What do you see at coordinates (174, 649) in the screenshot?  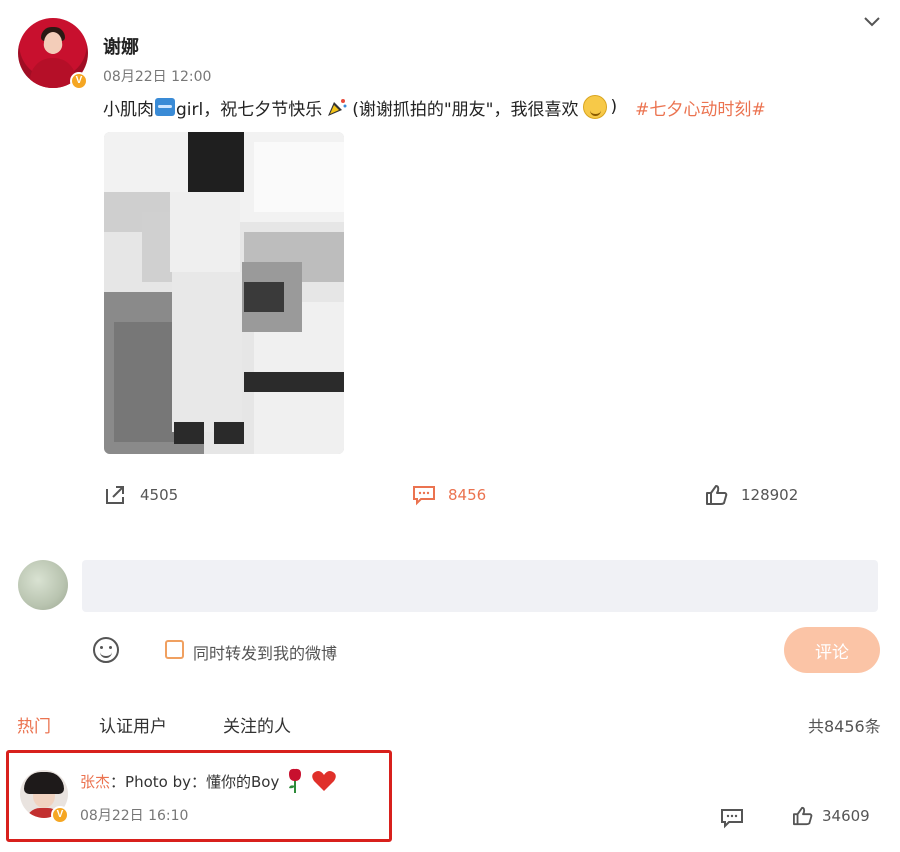 I see `repost-checkbox` at bounding box center [174, 649].